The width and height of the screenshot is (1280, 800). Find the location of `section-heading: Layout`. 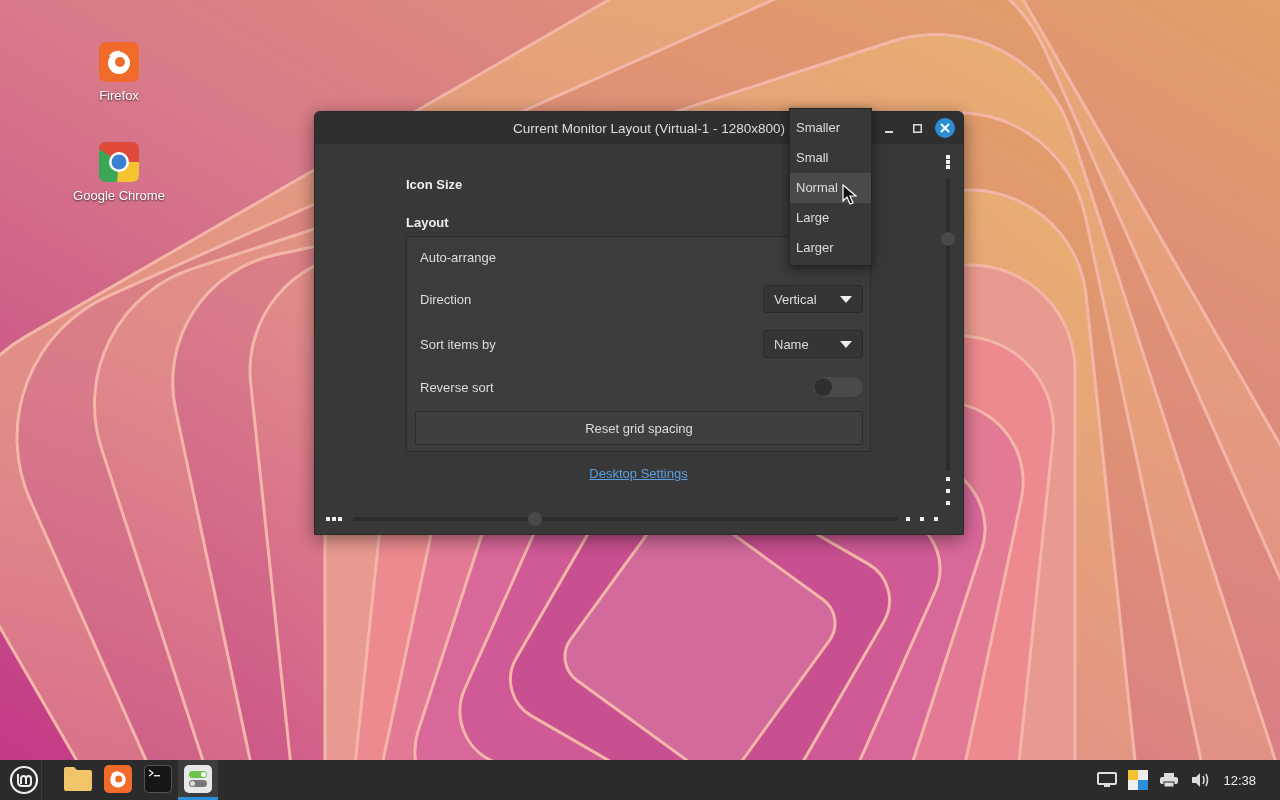

section-heading: Layout is located at coordinates (427, 223).